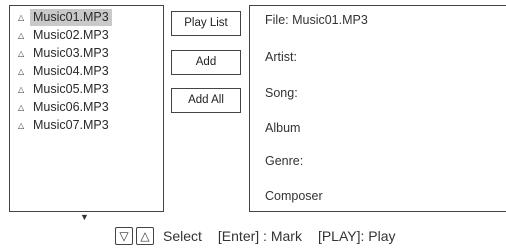  What do you see at coordinates (259, 236) in the screenshot?
I see `enter-mark-hint: [Enter] : Mark` at bounding box center [259, 236].